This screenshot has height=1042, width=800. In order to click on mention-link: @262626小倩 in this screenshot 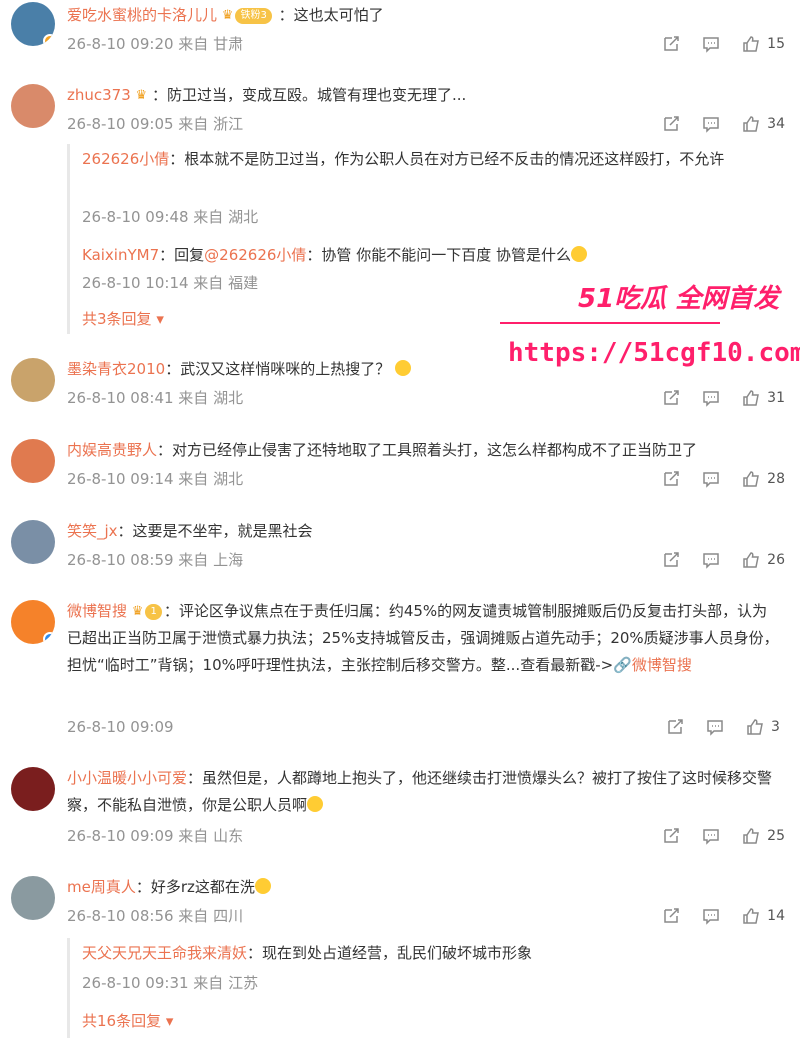, I will do `click(255, 255)`.